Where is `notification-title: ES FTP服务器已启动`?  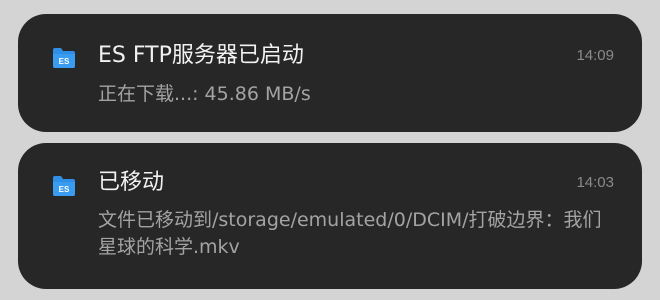 notification-title: ES FTP服务器已启动 is located at coordinates (201, 55).